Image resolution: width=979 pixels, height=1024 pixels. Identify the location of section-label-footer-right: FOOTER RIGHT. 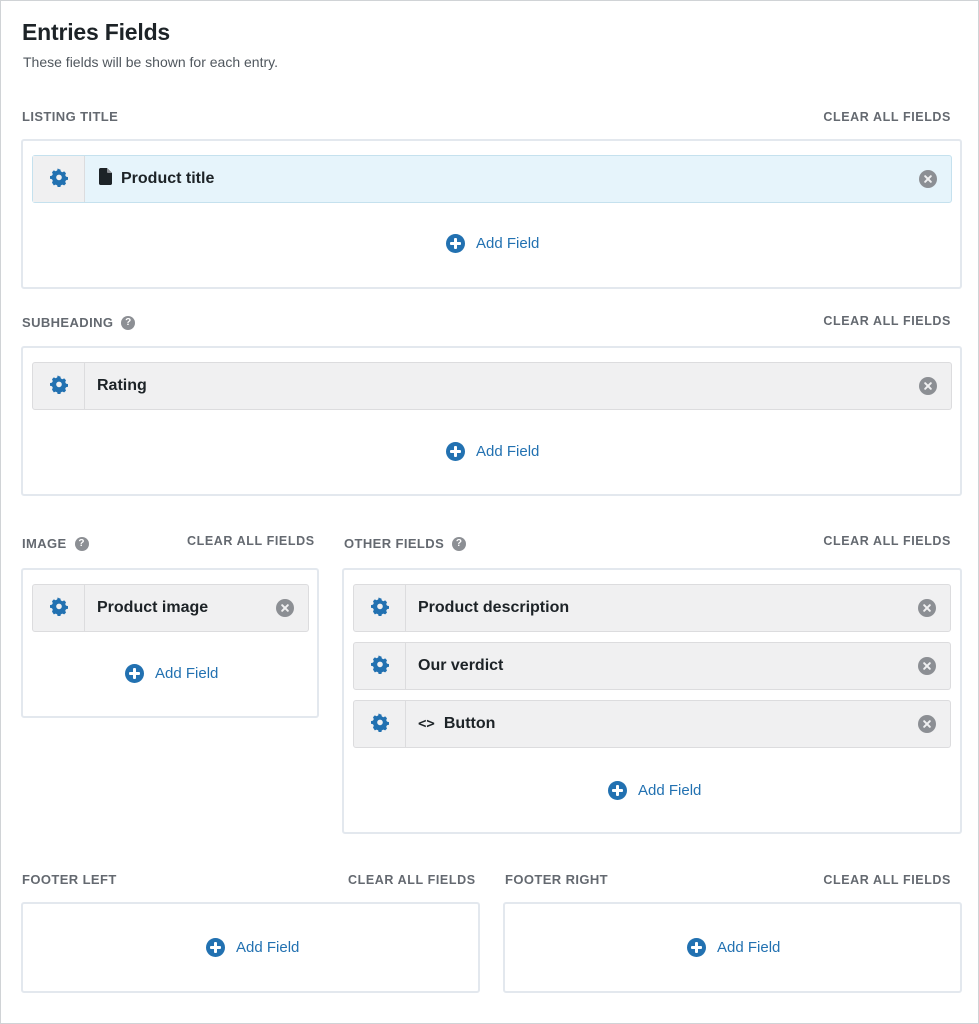
(556, 879).